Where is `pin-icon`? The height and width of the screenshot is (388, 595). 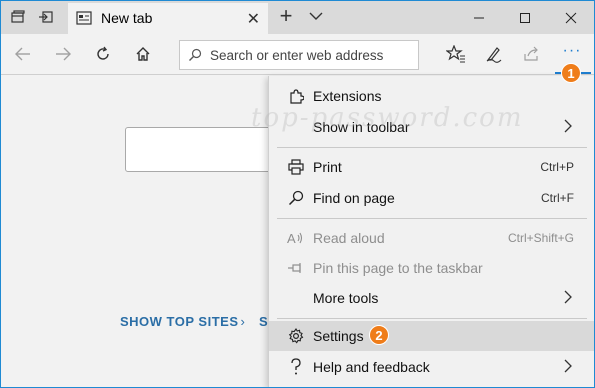
pin-icon is located at coordinates (296, 268).